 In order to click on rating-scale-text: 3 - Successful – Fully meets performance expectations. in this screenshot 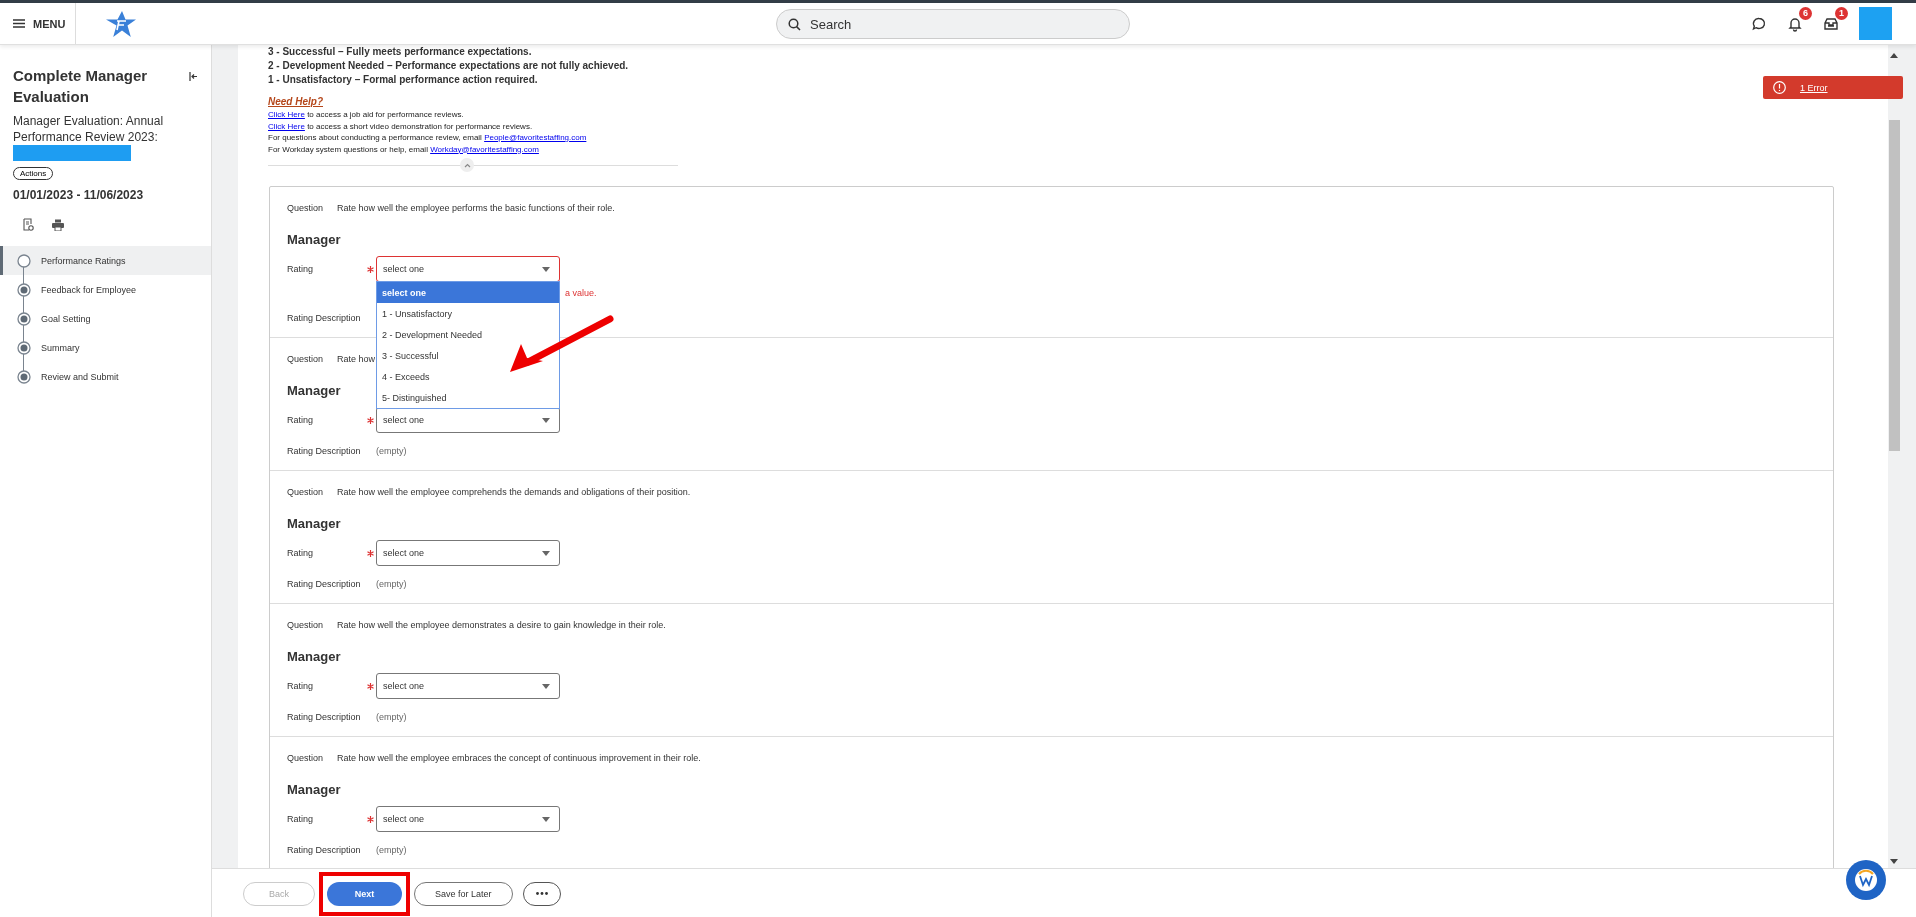, I will do `click(400, 52)`.